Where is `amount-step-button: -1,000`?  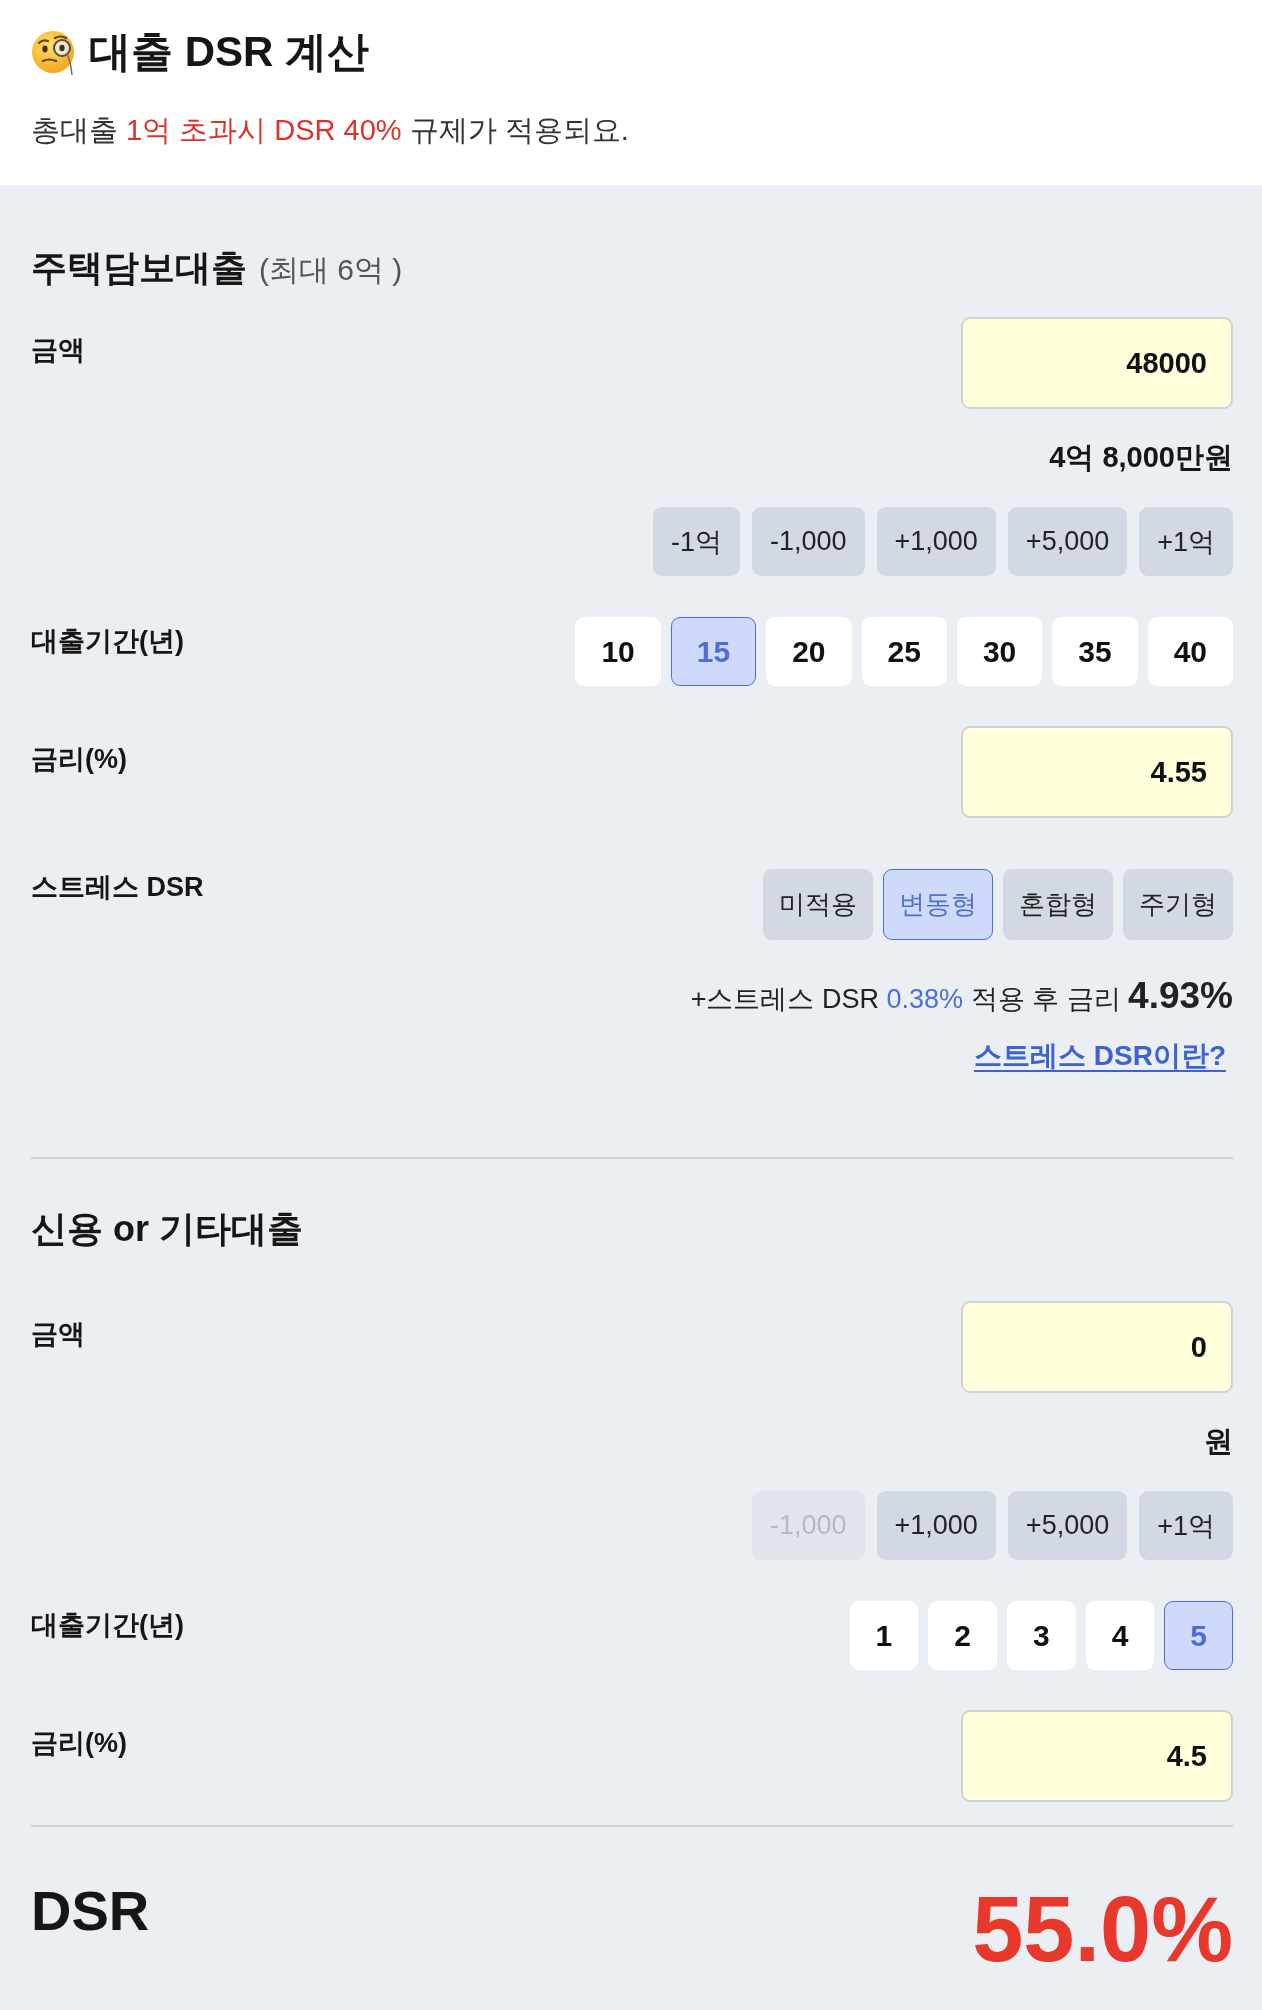
amount-step-button: -1,000 is located at coordinates (808, 541).